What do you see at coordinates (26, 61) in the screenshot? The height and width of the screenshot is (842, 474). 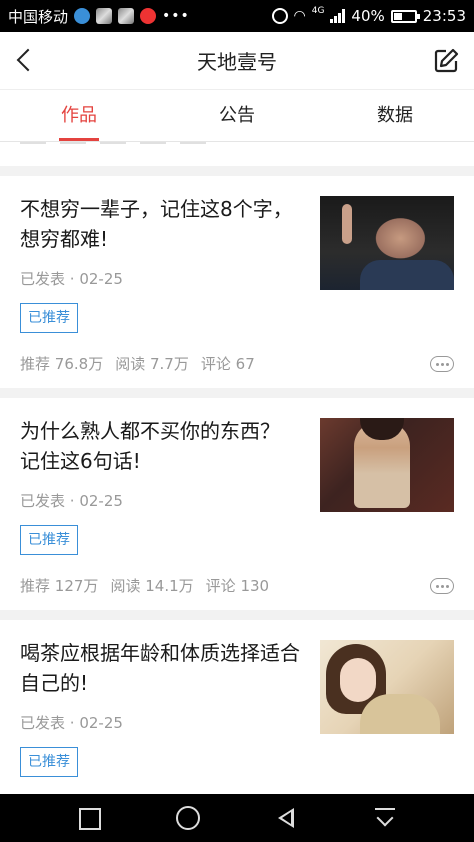 I see `back-button` at bounding box center [26, 61].